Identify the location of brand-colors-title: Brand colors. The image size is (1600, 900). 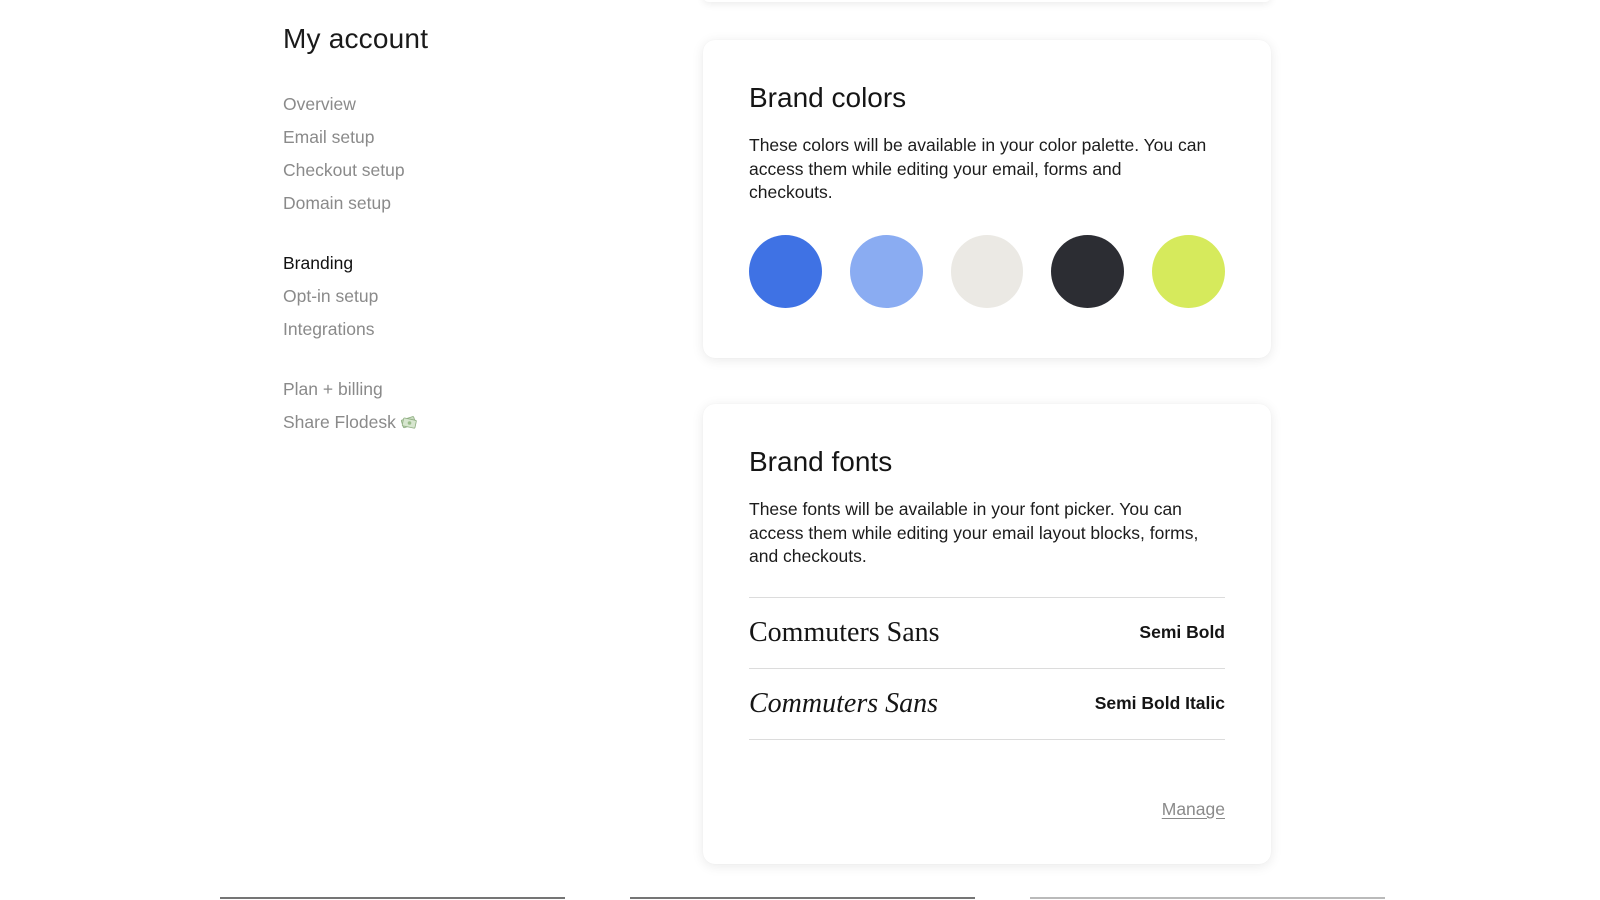
(828, 97).